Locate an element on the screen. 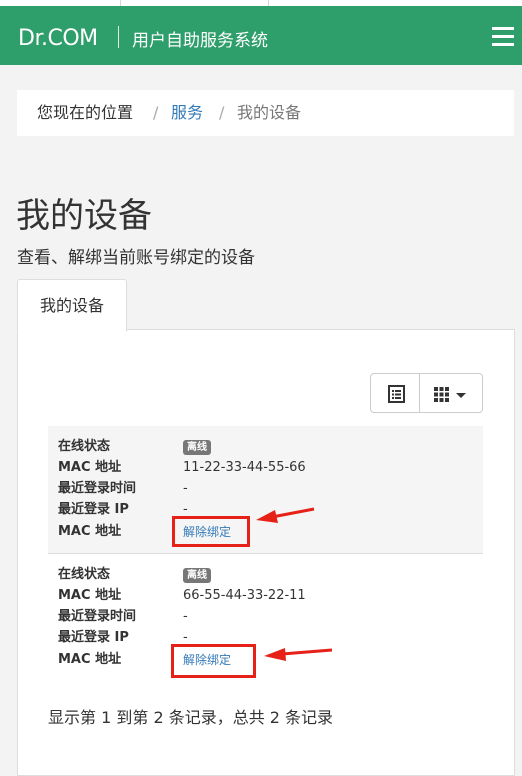 This screenshot has height=776, width=522. page-title: 我的设备 is located at coordinates (84, 216).